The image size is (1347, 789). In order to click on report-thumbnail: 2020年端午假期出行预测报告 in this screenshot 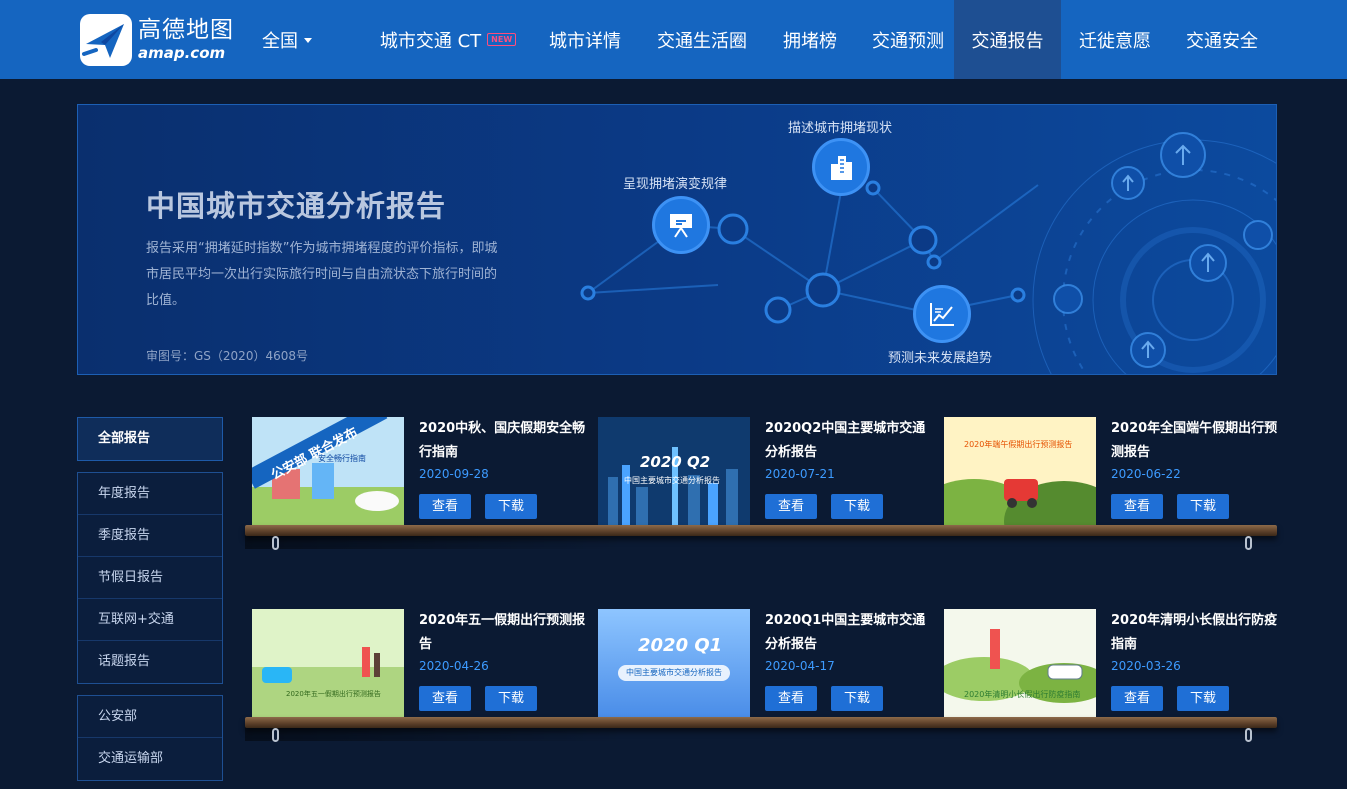, I will do `click(1020, 471)`.